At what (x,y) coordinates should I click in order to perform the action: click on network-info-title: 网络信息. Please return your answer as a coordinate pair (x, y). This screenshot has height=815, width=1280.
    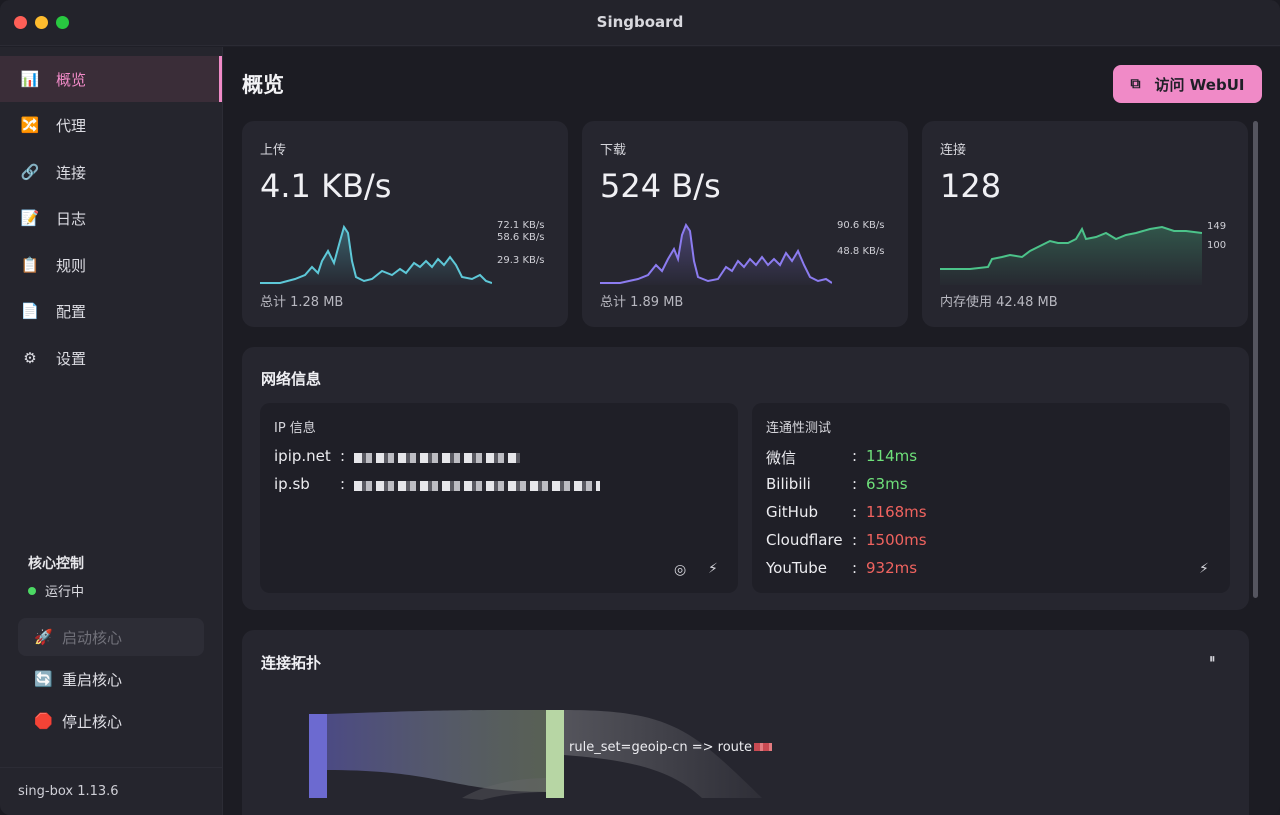
    Looking at the image, I should click on (291, 379).